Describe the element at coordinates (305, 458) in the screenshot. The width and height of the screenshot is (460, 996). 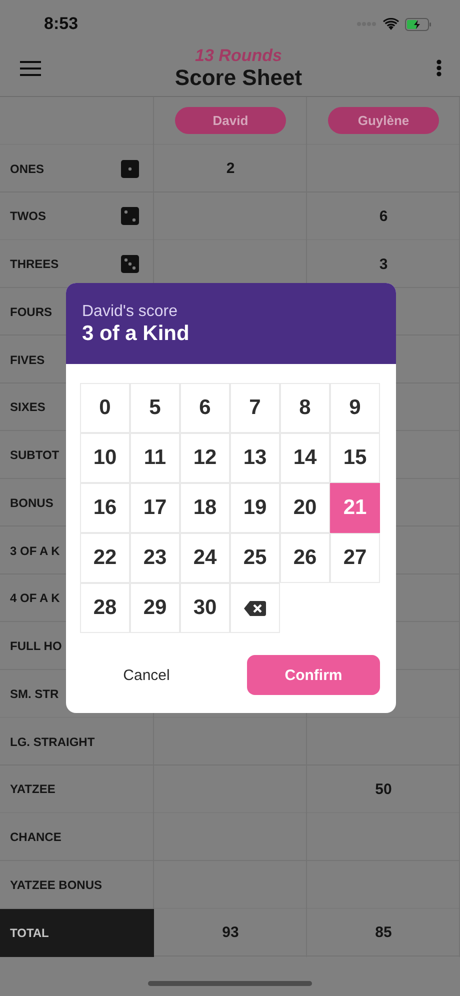
I see `number-key: 14` at that location.